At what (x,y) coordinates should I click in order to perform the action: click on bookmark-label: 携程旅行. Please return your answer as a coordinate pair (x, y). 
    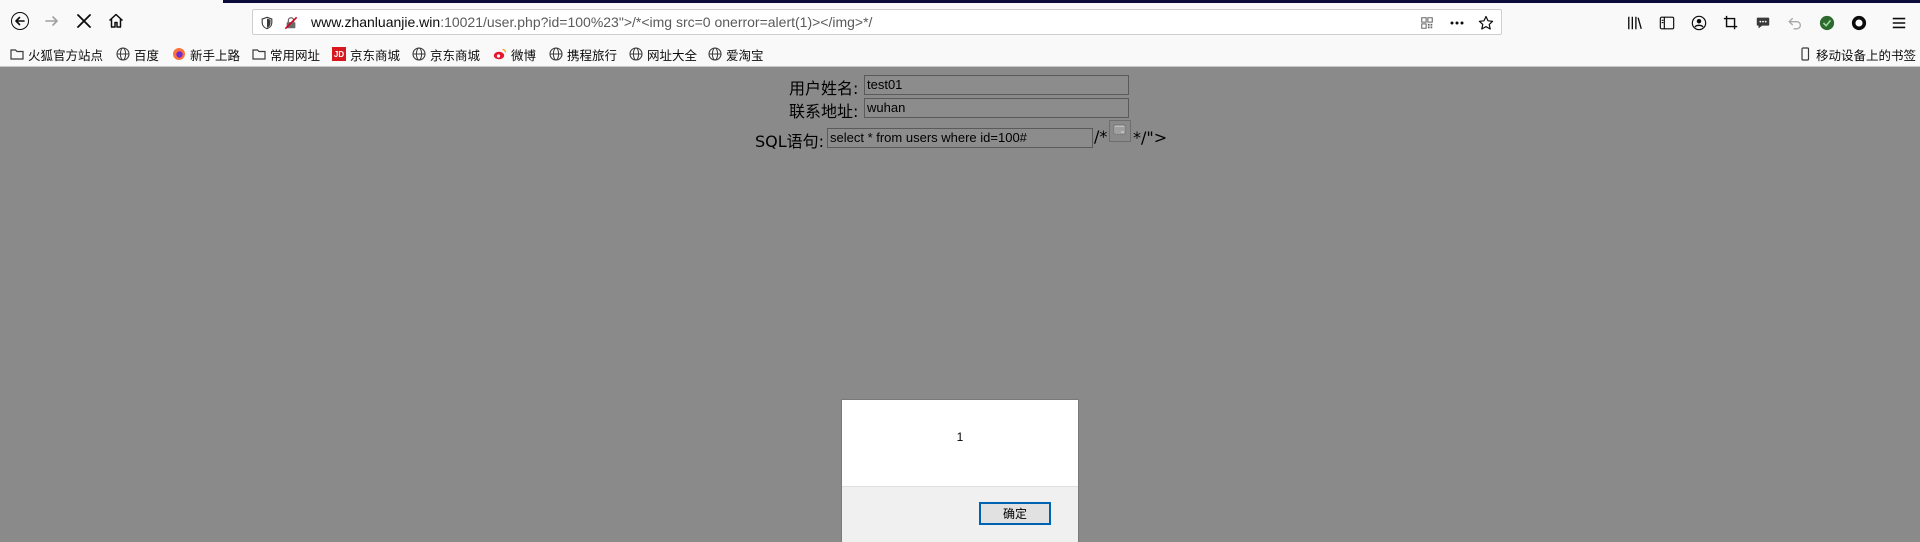
    Looking at the image, I should click on (592, 55).